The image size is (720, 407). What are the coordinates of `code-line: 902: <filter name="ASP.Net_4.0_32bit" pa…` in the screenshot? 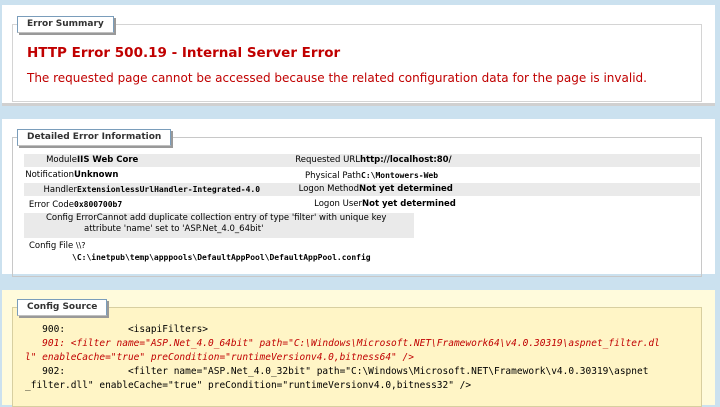 It's located at (337, 371).